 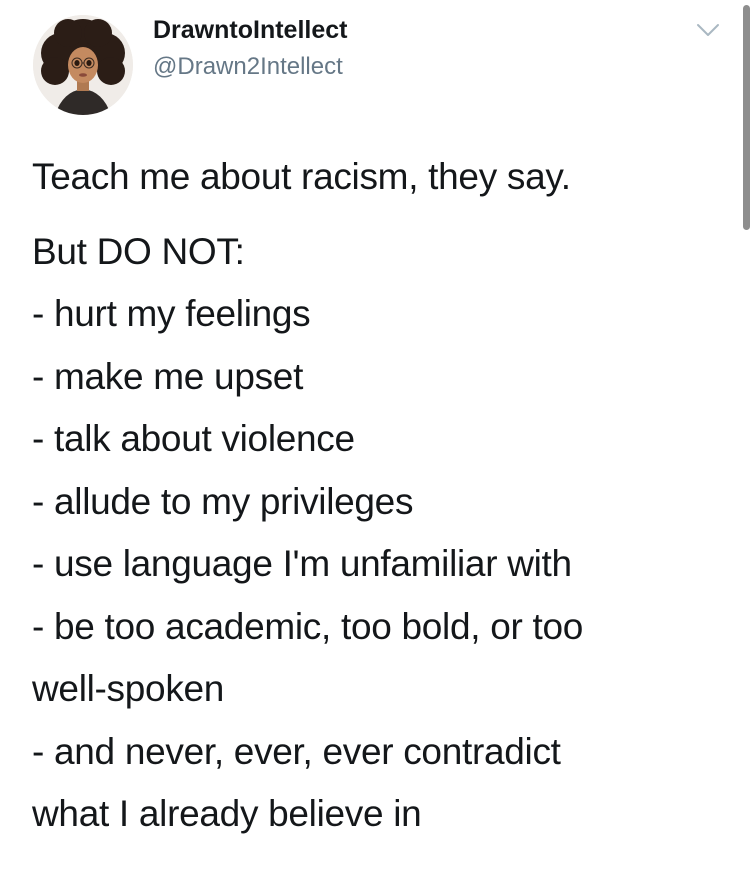 I want to click on tweet-line: - use language I'm unfamiliar with, so click(x=302, y=563).